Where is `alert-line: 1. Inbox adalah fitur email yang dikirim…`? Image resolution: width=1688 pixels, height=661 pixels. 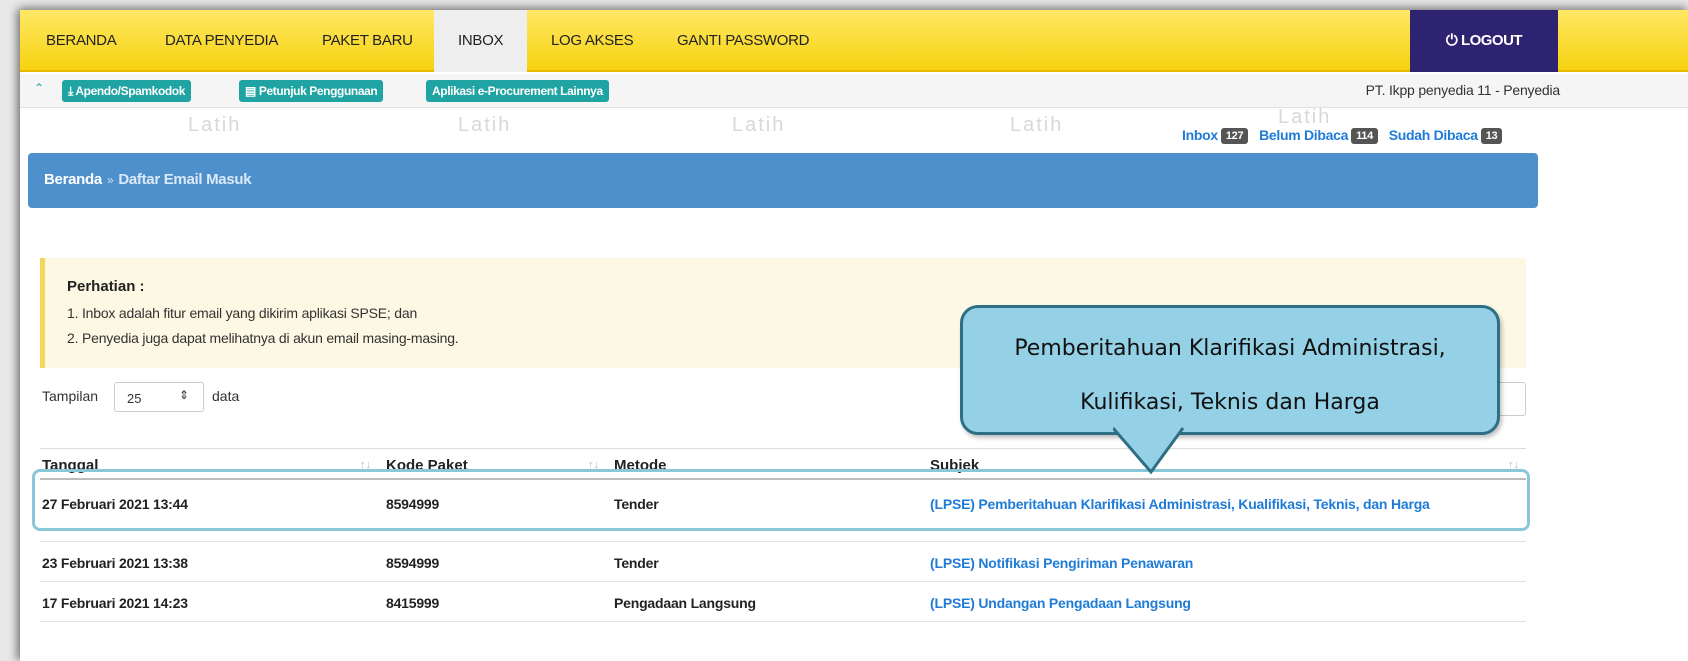 alert-line: 1. Inbox adalah fitur email yang dikirim… is located at coordinates (242, 313).